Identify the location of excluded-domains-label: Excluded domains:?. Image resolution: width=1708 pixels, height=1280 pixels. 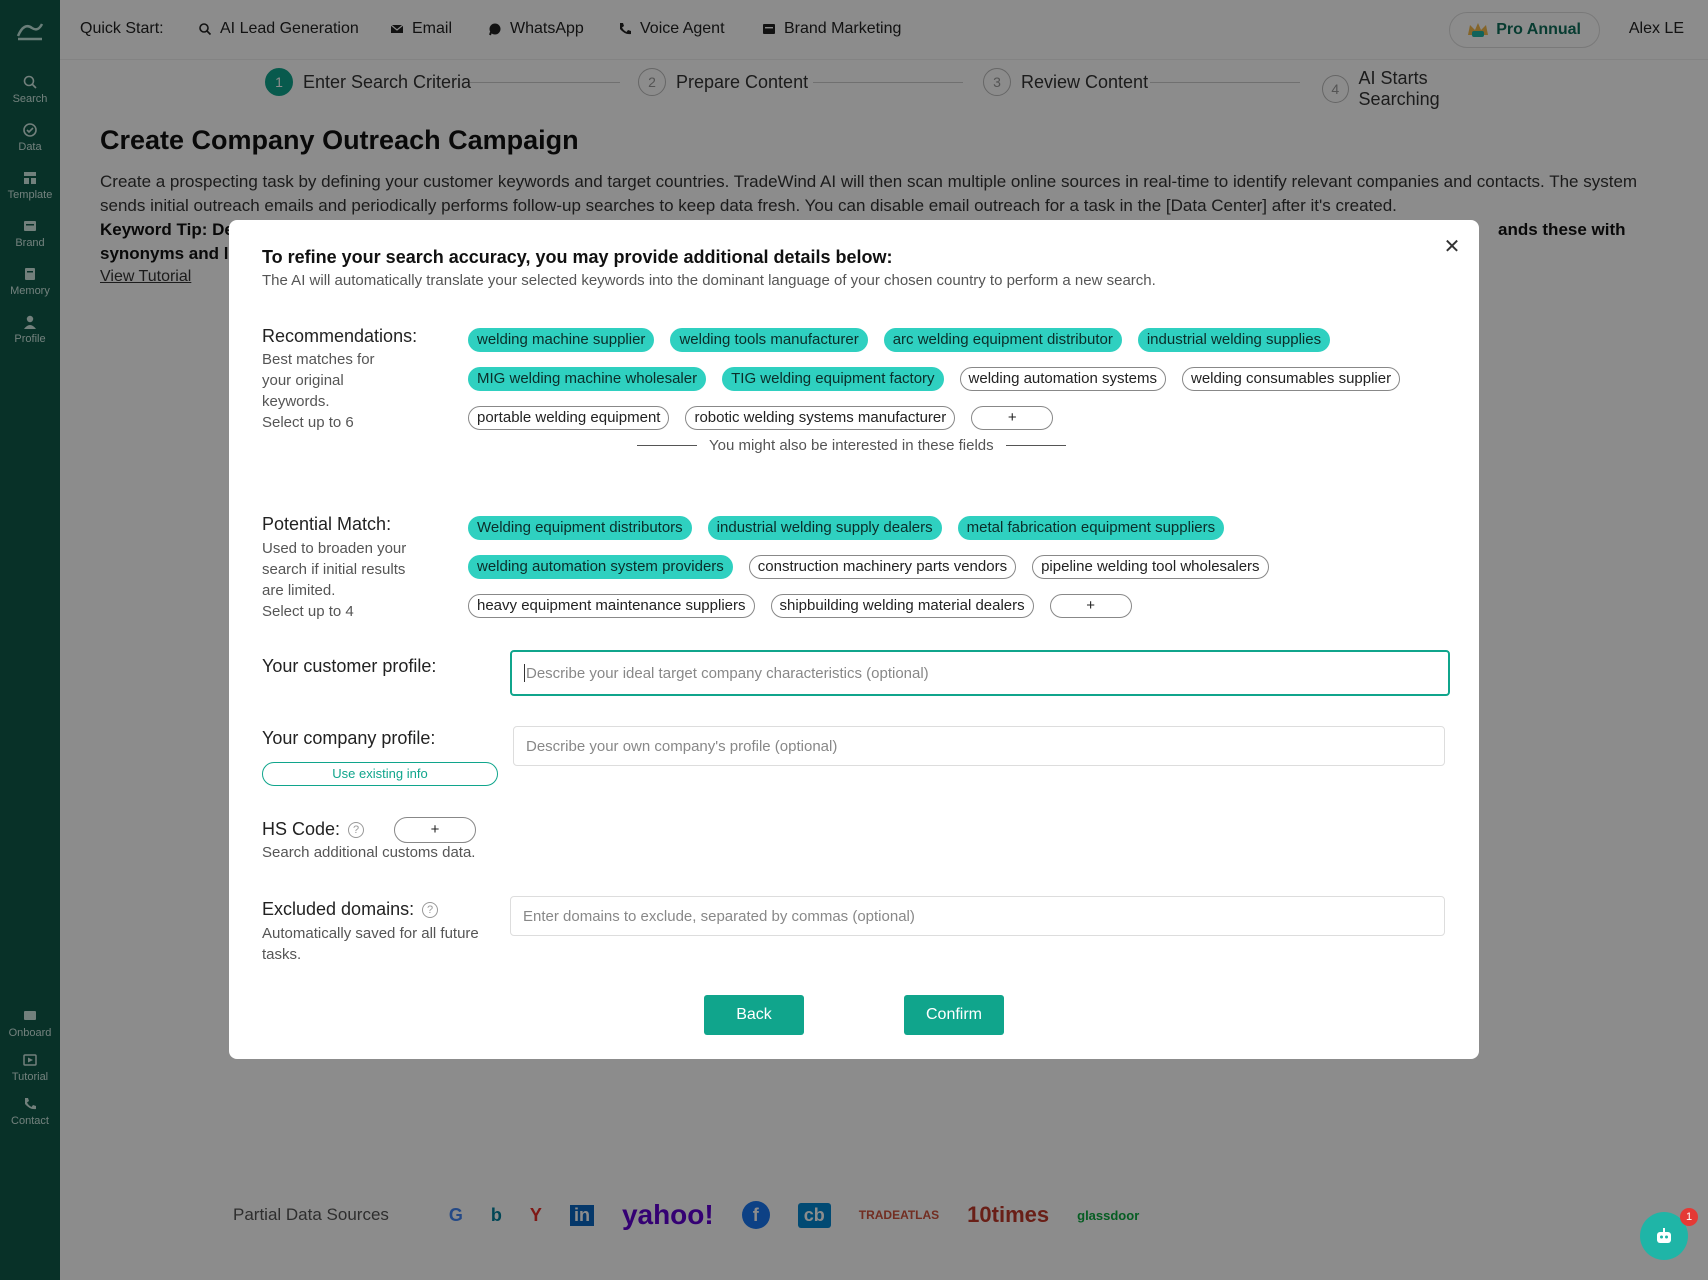
(350, 909).